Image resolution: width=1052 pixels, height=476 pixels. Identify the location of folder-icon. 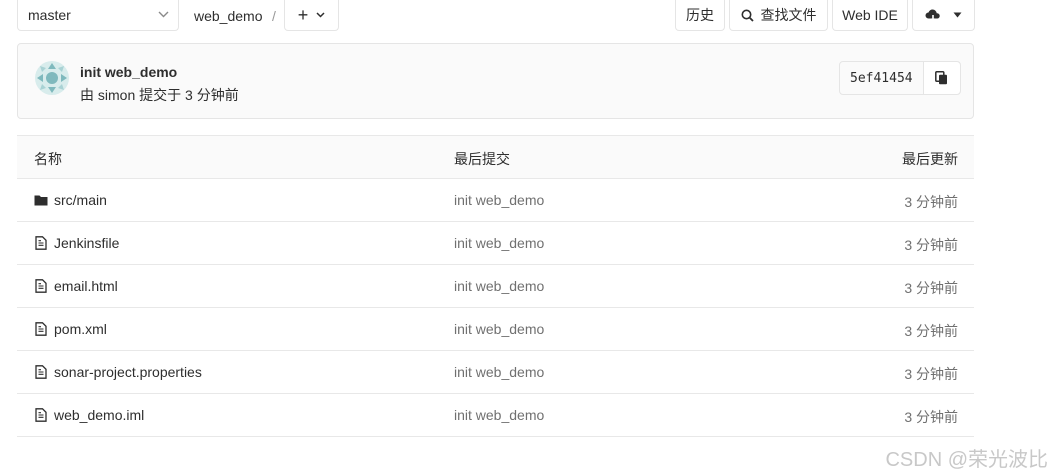
(41, 200).